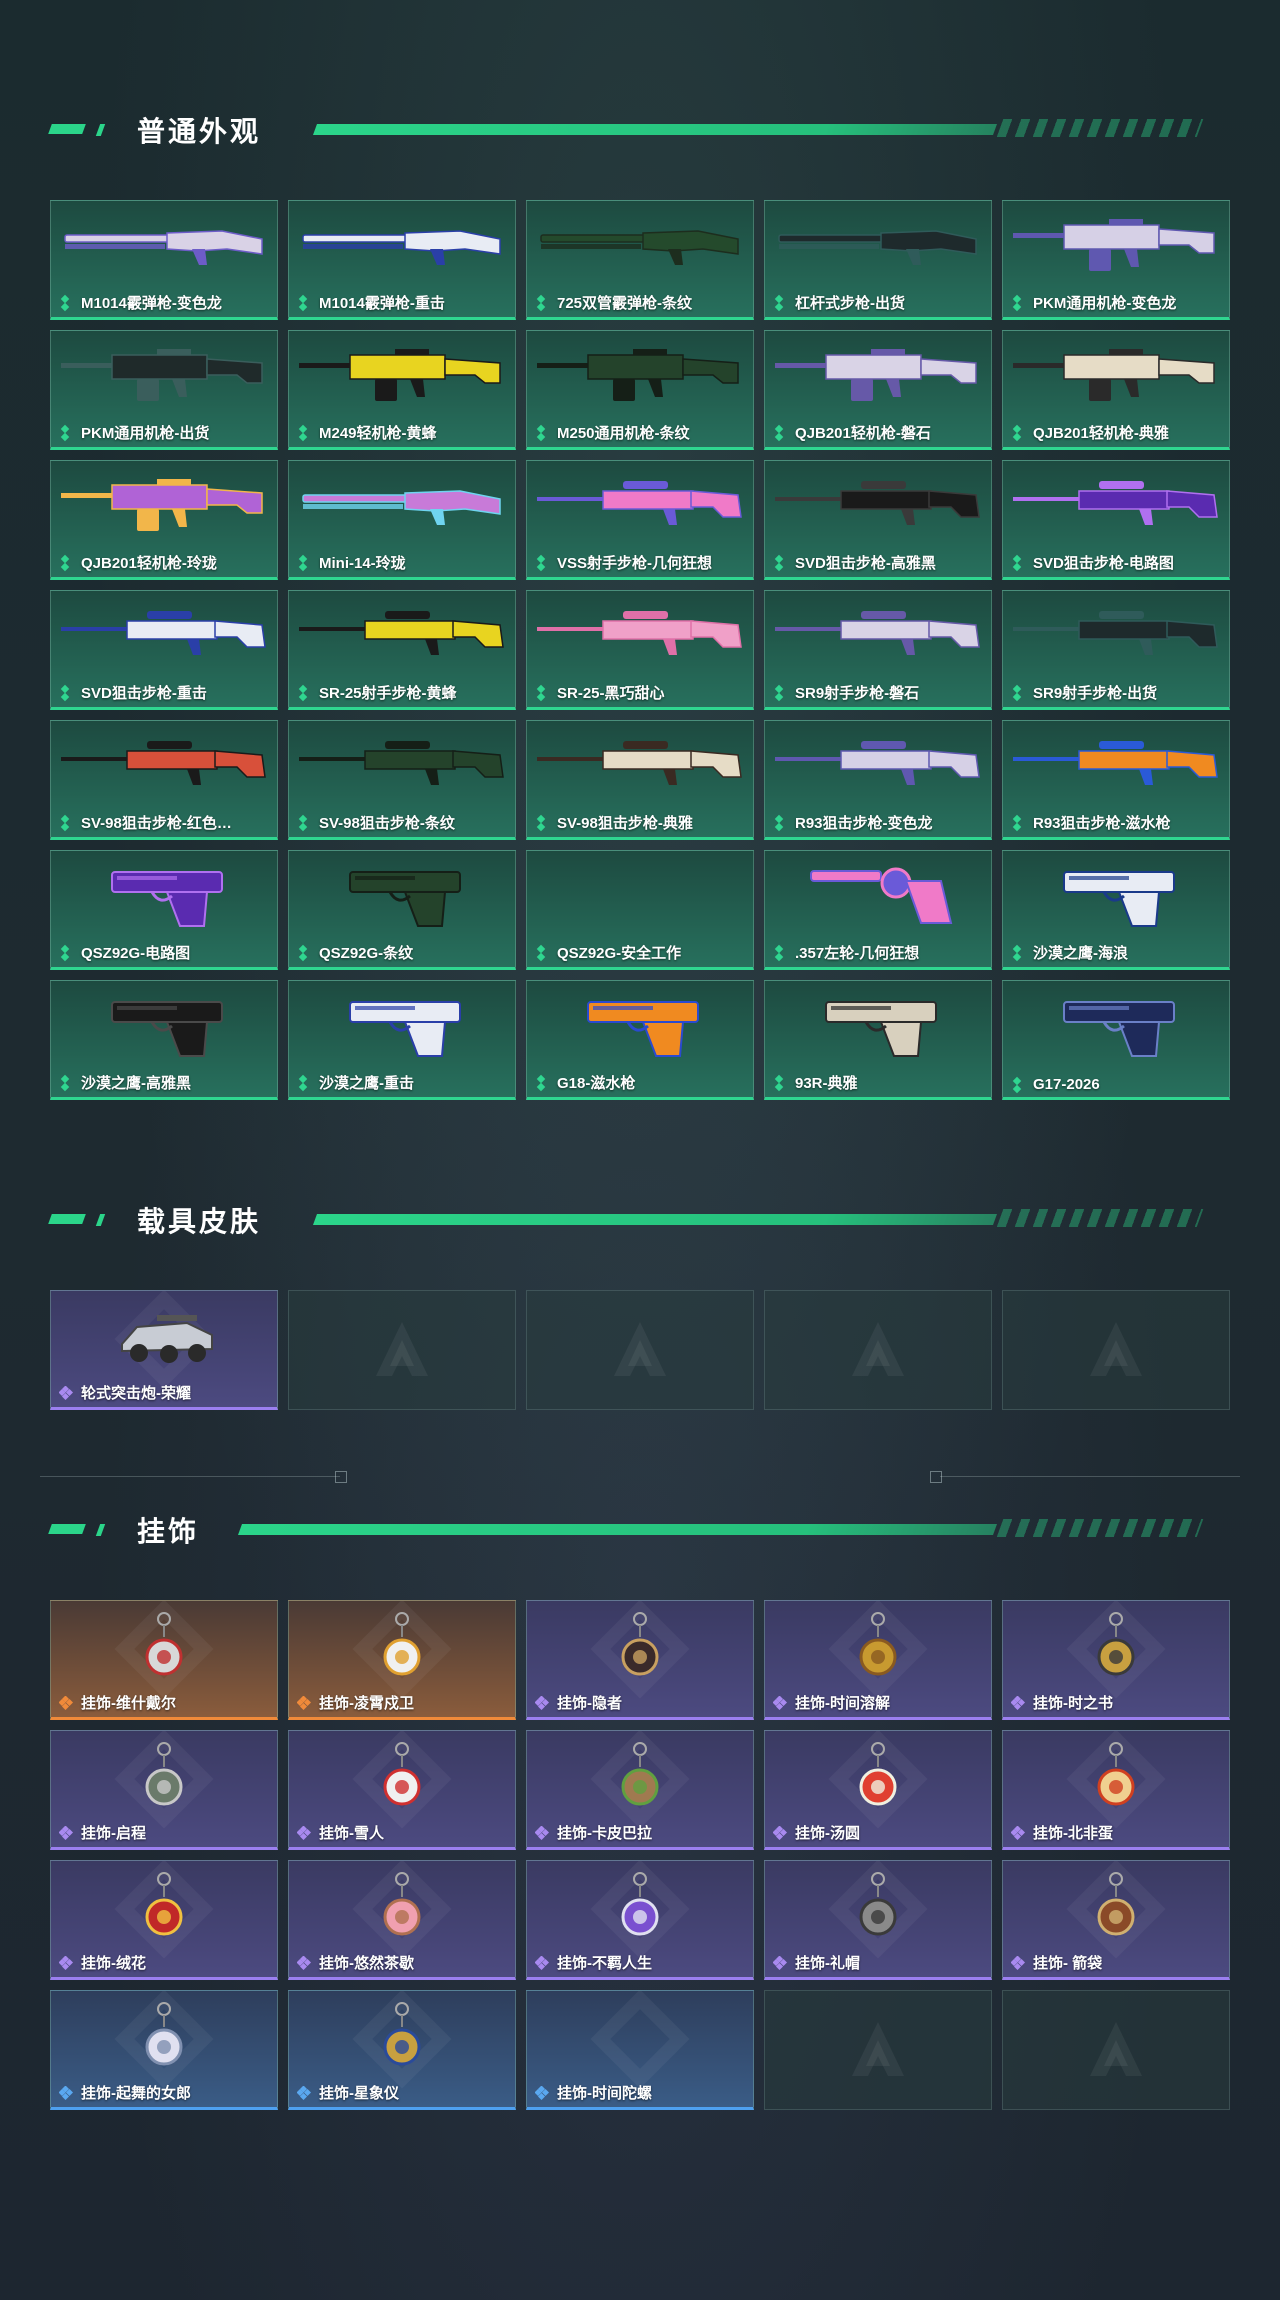  What do you see at coordinates (164, 1350) in the screenshot?
I see `vehicle-skin-card: 轮式突击炮-荣耀` at bounding box center [164, 1350].